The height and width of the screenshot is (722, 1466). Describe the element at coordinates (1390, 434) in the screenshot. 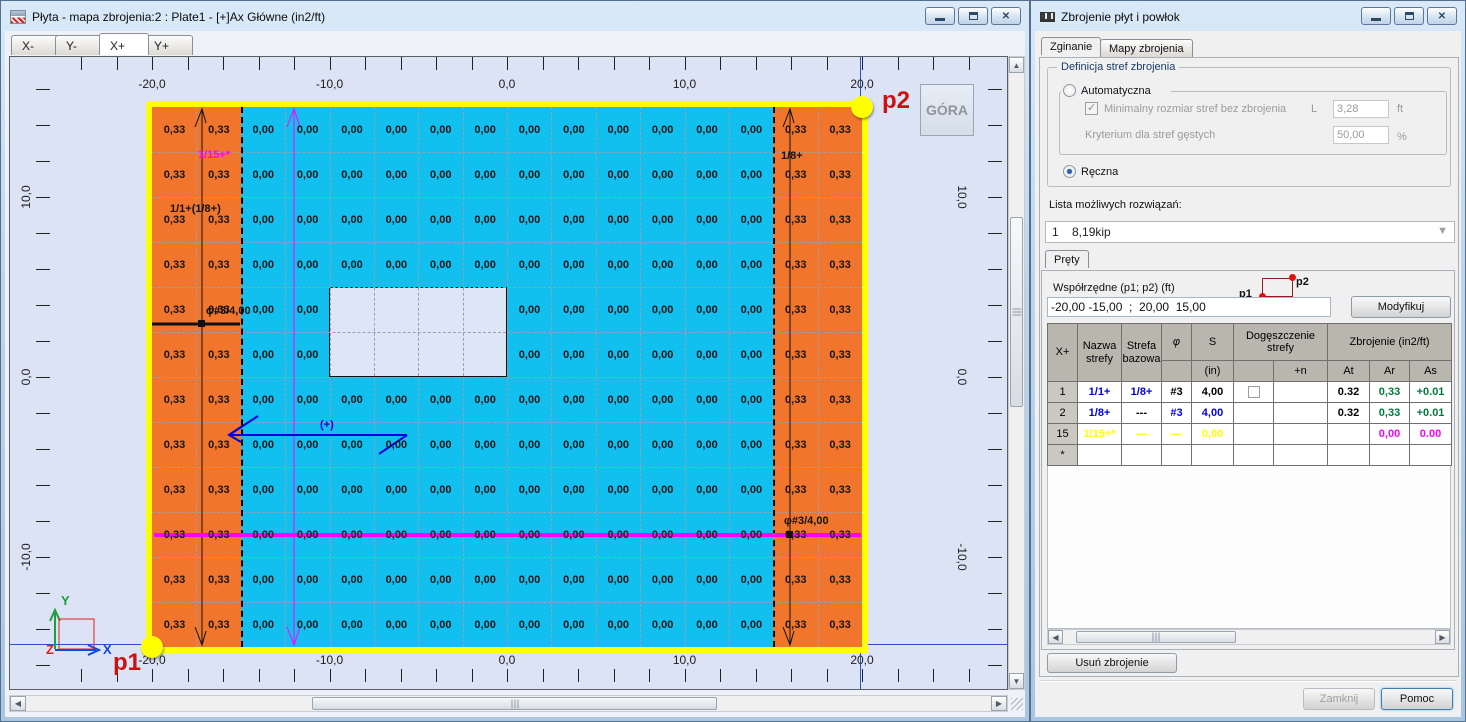

I see `cell-ar: 0,00` at that location.